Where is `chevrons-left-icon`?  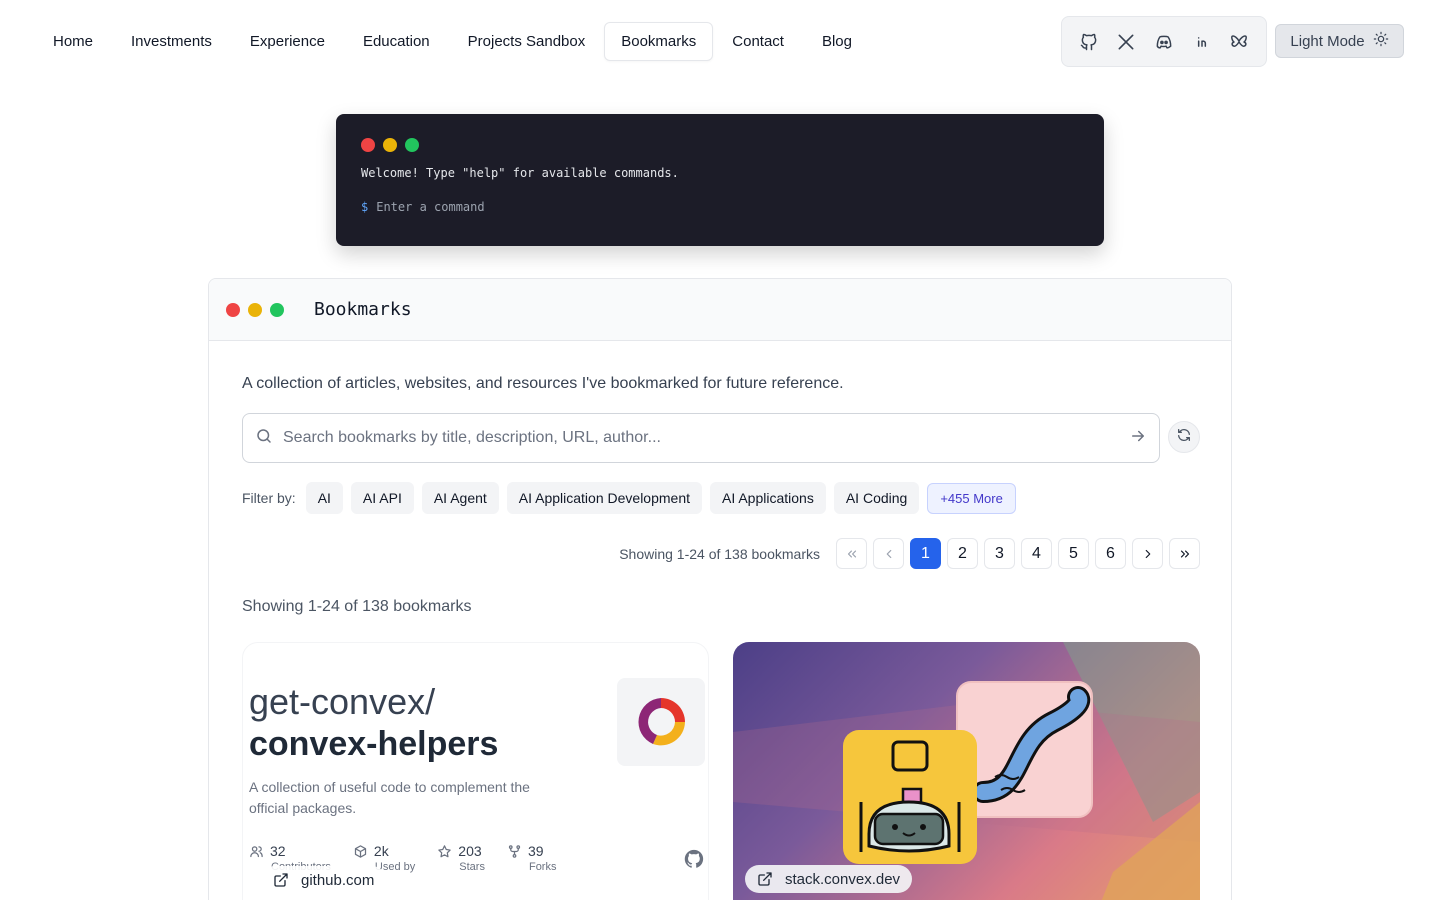
chevrons-left-icon is located at coordinates (851, 553).